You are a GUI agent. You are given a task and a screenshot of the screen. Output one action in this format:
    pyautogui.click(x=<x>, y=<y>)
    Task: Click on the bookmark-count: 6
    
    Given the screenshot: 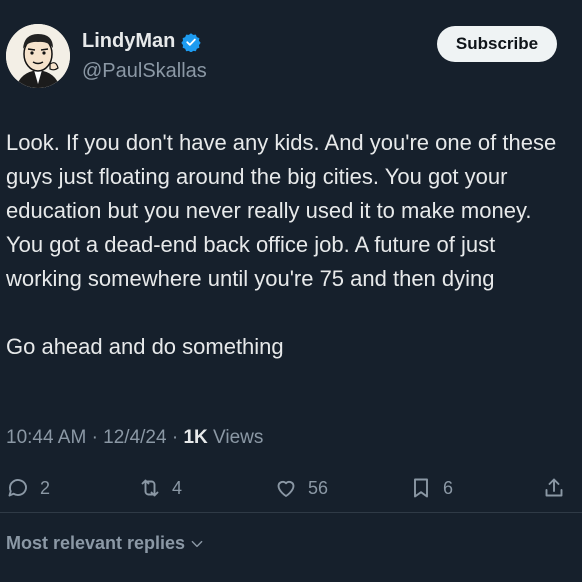 What is the action you would take?
    pyautogui.click(x=448, y=487)
    